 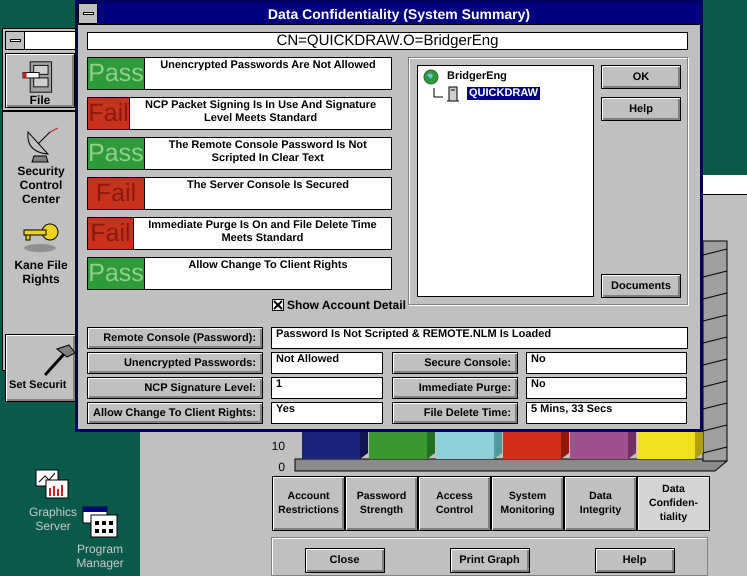 What do you see at coordinates (399, 13) in the screenshot?
I see `dialog-title: Data Confidentiality (System Summary)` at bounding box center [399, 13].